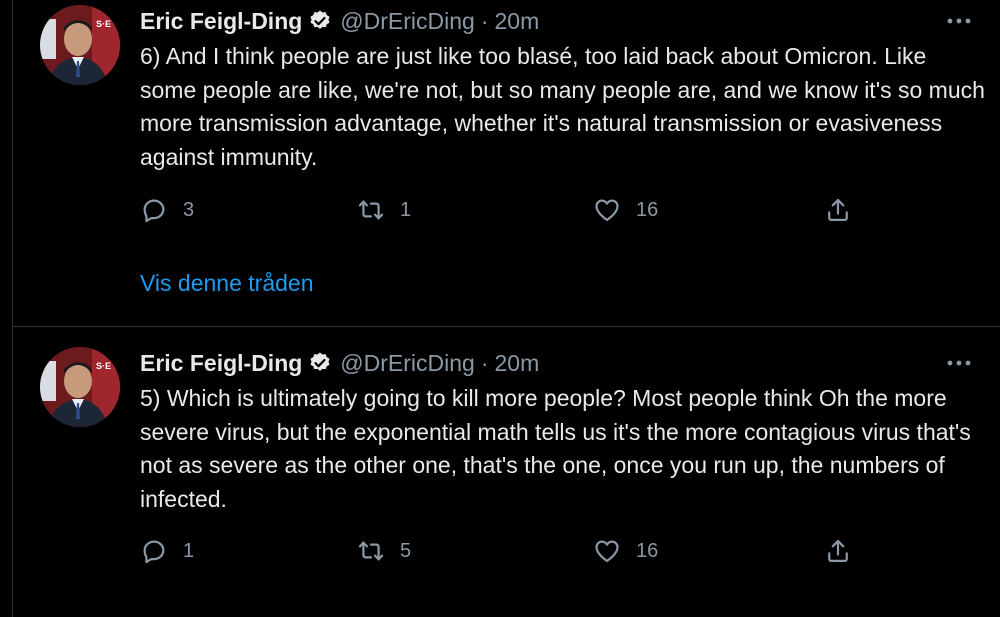 This screenshot has width=1000, height=617. I want to click on retweet-count: 5, so click(406, 550).